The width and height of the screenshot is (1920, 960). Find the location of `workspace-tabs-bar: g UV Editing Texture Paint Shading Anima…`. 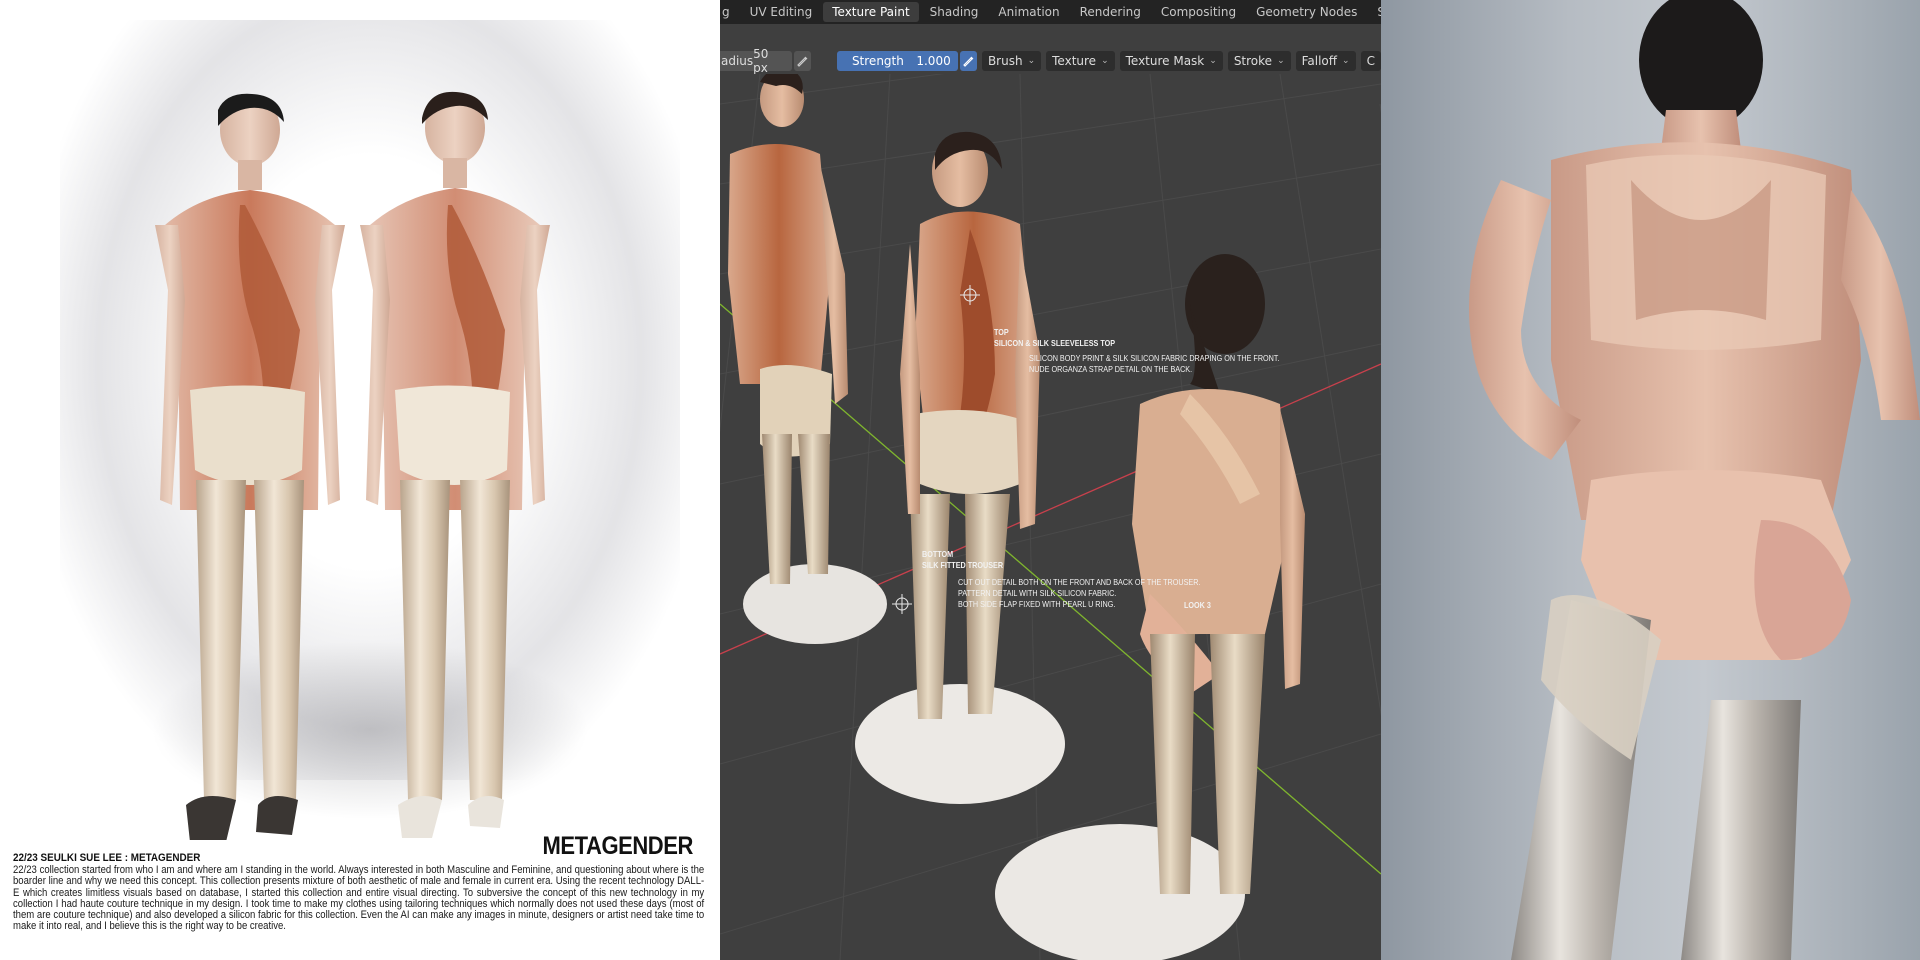

workspace-tabs-bar: g UV Editing Texture Paint Shading Anima… is located at coordinates (1050, 12).